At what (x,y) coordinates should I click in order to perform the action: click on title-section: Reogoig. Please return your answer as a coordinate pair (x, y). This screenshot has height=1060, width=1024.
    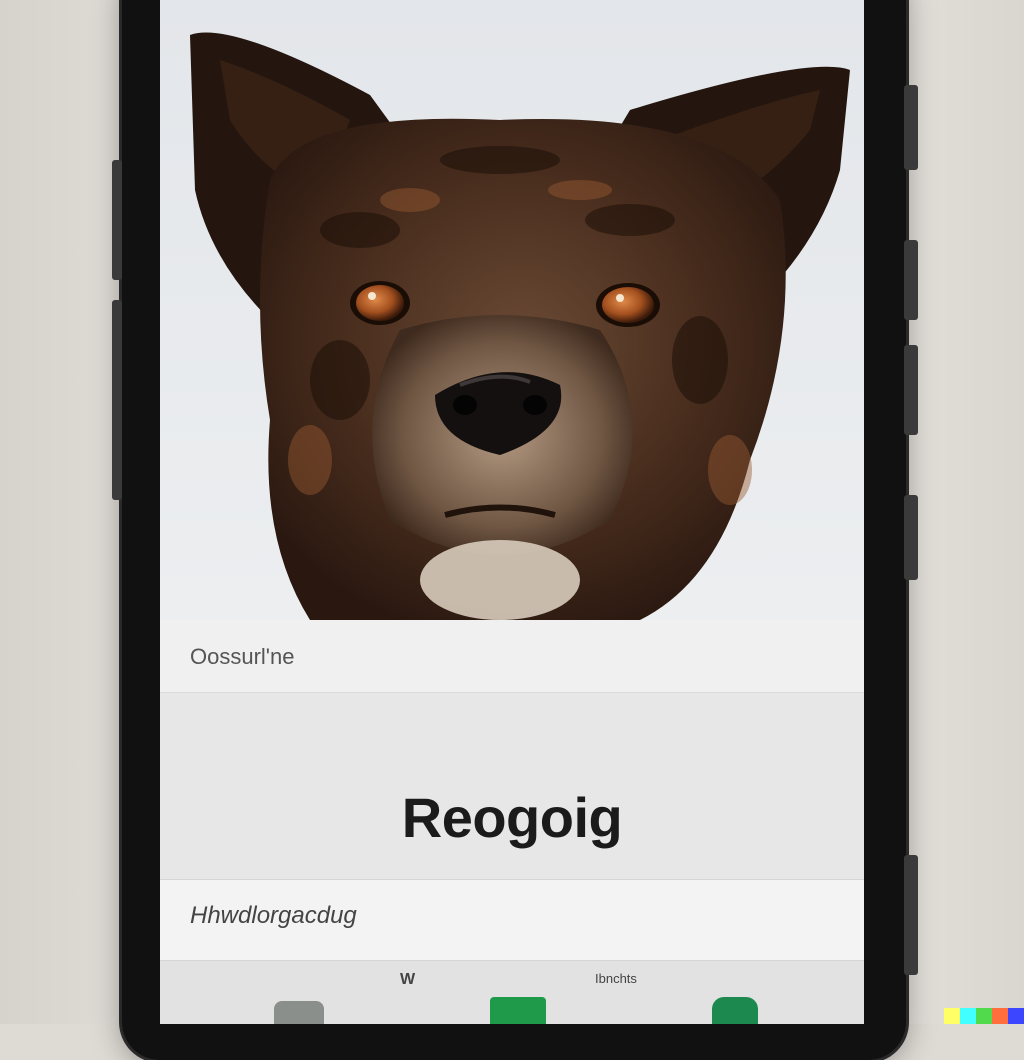
    Looking at the image, I should click on (512, 786).